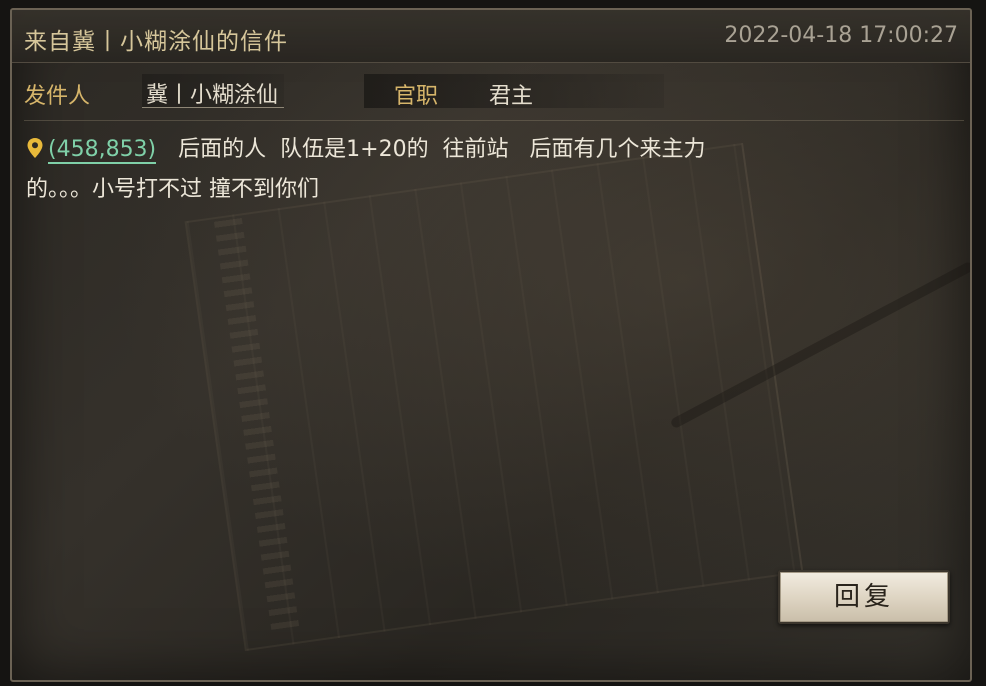 The image size is (986, 686). I want to click on reply-button: 回复, so click(864, 597).